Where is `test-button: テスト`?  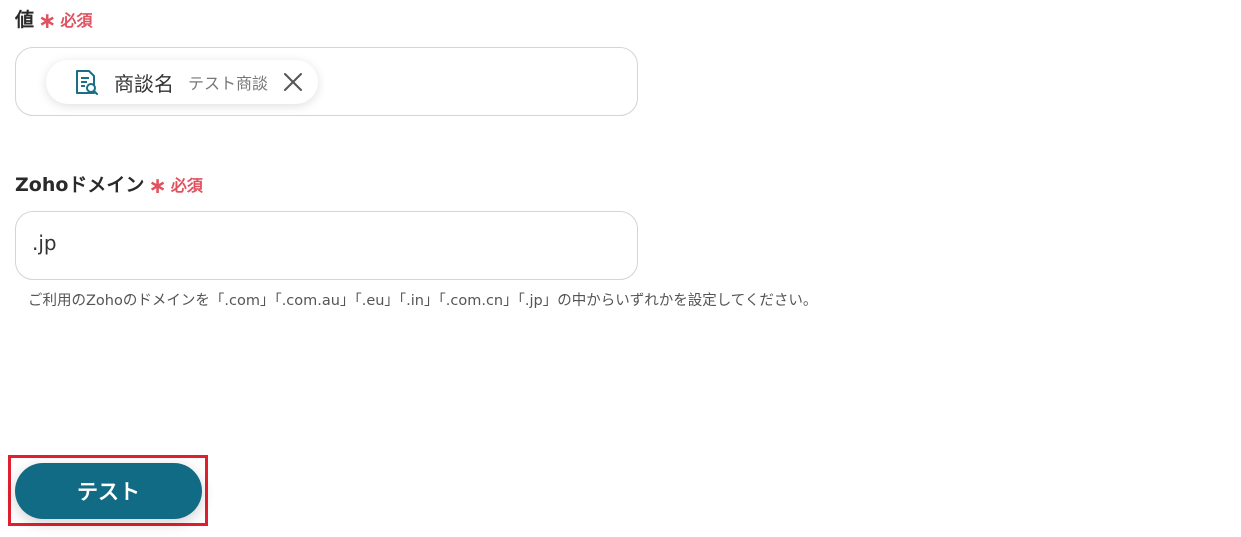 test-button: テスト is located at coordinates (108, 491).